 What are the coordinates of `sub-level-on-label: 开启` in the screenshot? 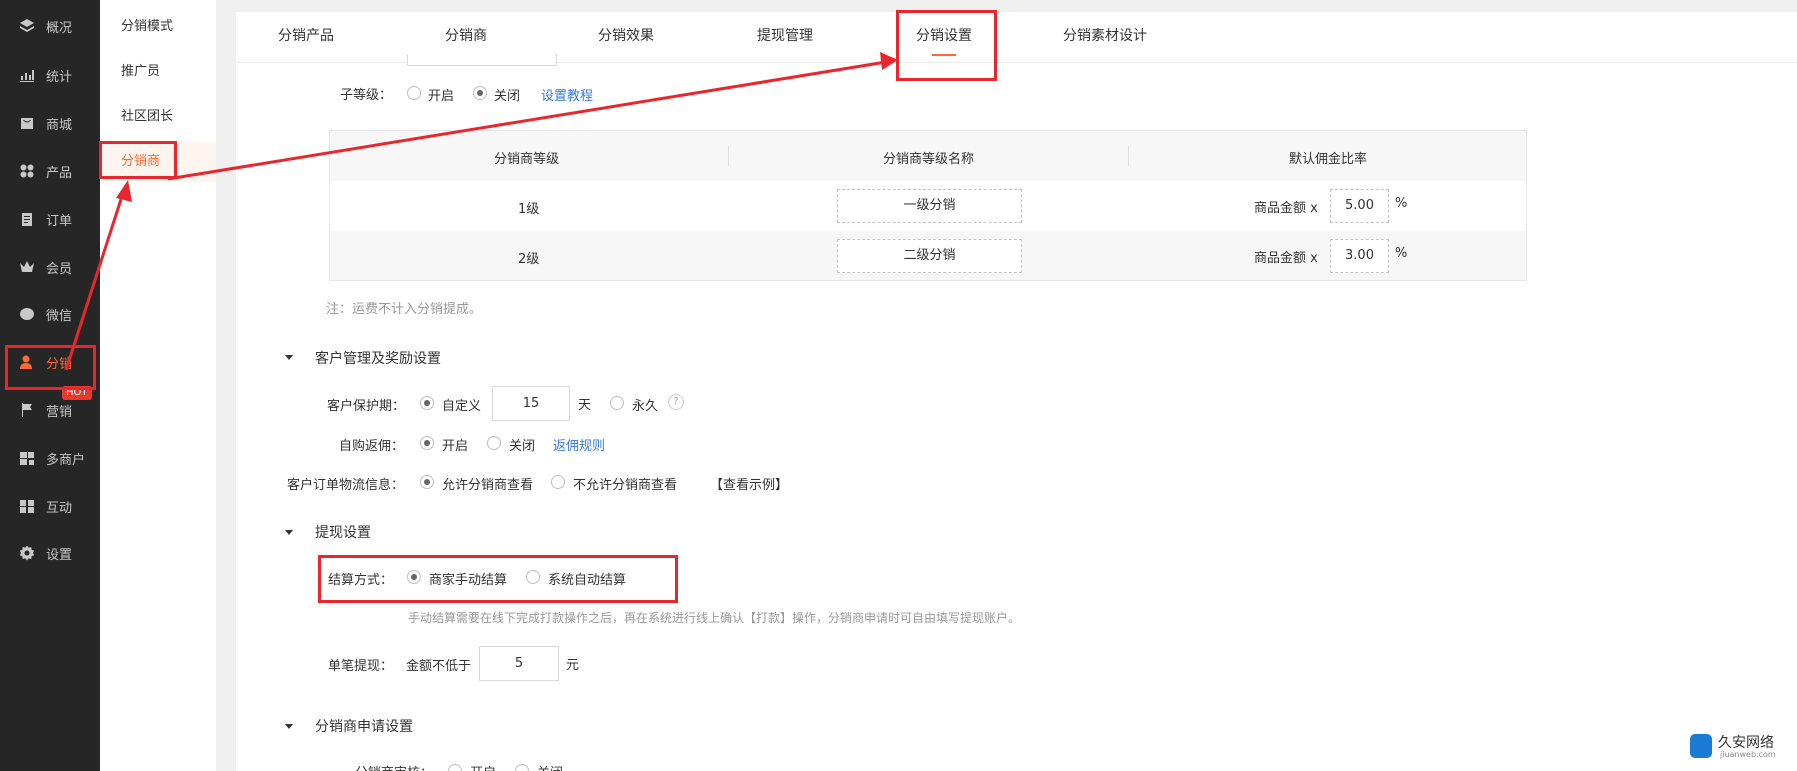 It's located at (441, 96).